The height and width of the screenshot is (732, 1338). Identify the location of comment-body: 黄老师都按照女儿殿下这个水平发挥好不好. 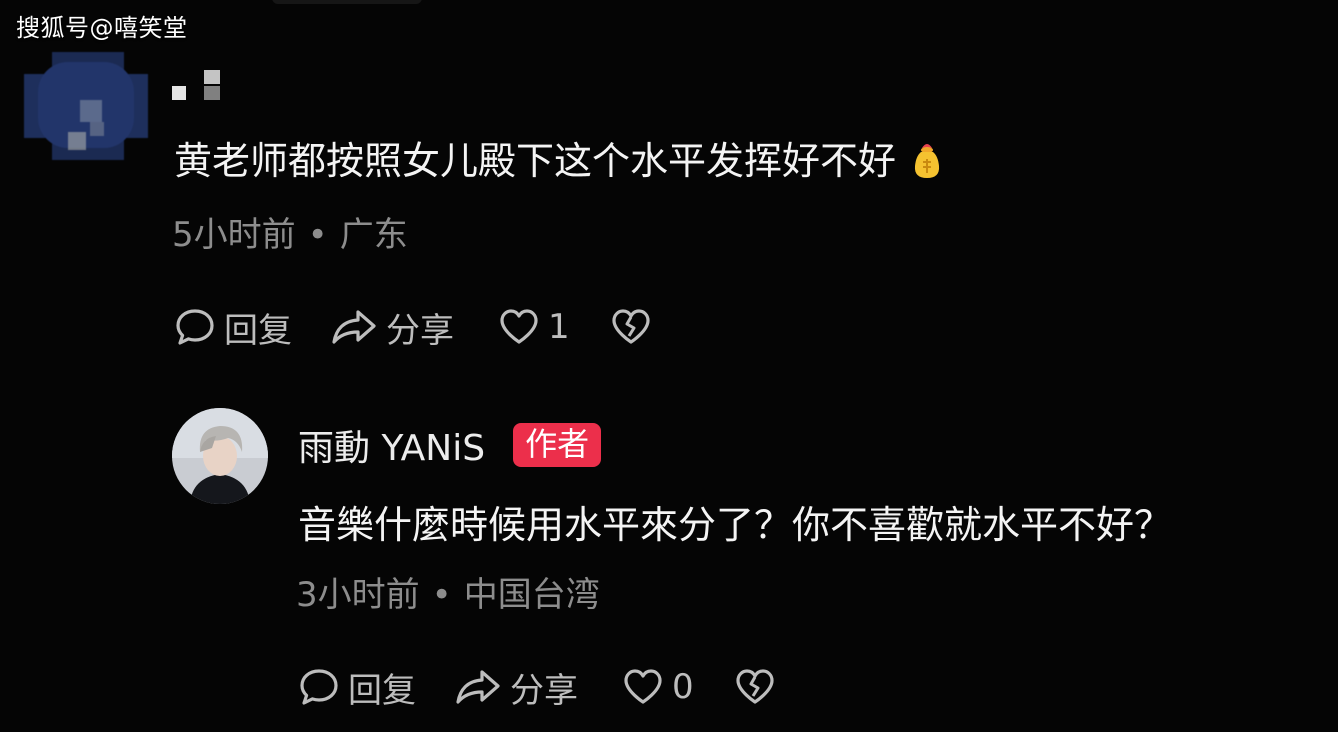
(535, 161).